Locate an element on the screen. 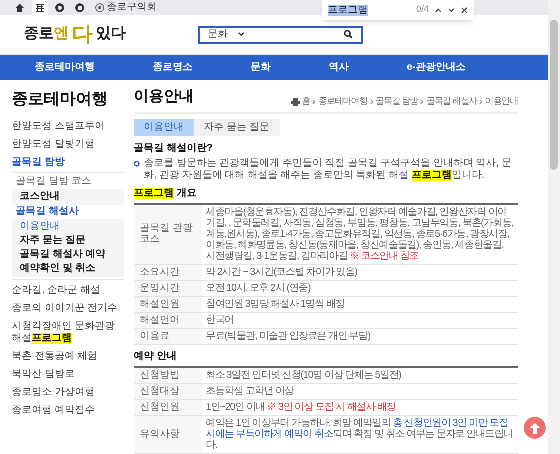 This screenshot has height=454, width=560. breadcrumb-link: 이용안내 is located at coordinates (501, 101).